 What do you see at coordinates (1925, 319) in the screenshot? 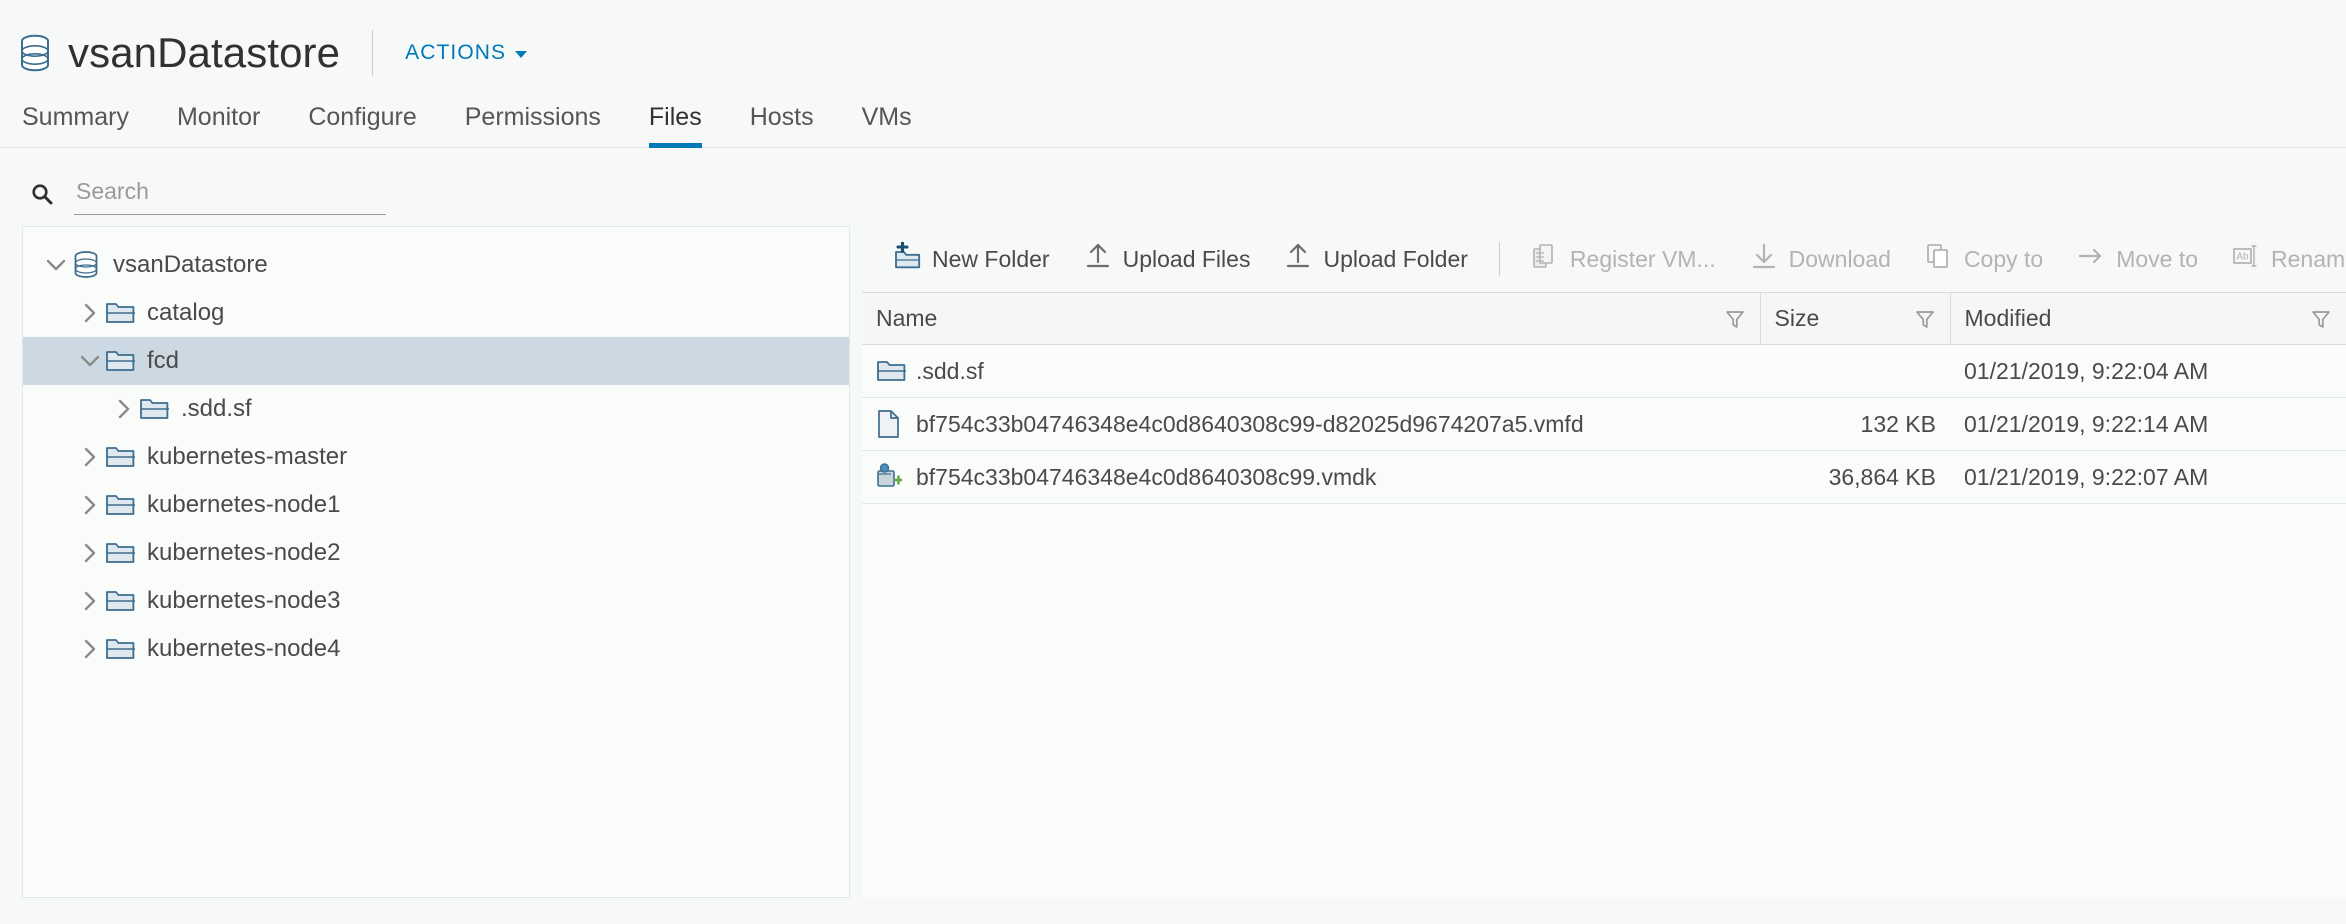
I see `filter-icon-size` at bounding box center [1925, 319].